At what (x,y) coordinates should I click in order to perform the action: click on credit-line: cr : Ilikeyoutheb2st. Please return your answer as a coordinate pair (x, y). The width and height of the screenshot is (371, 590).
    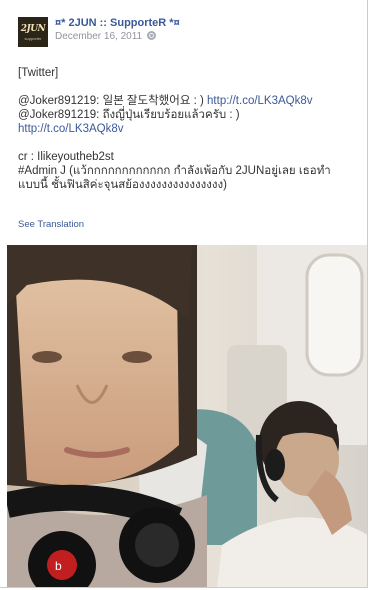
    Looking at the image, I should click on (66, 157).